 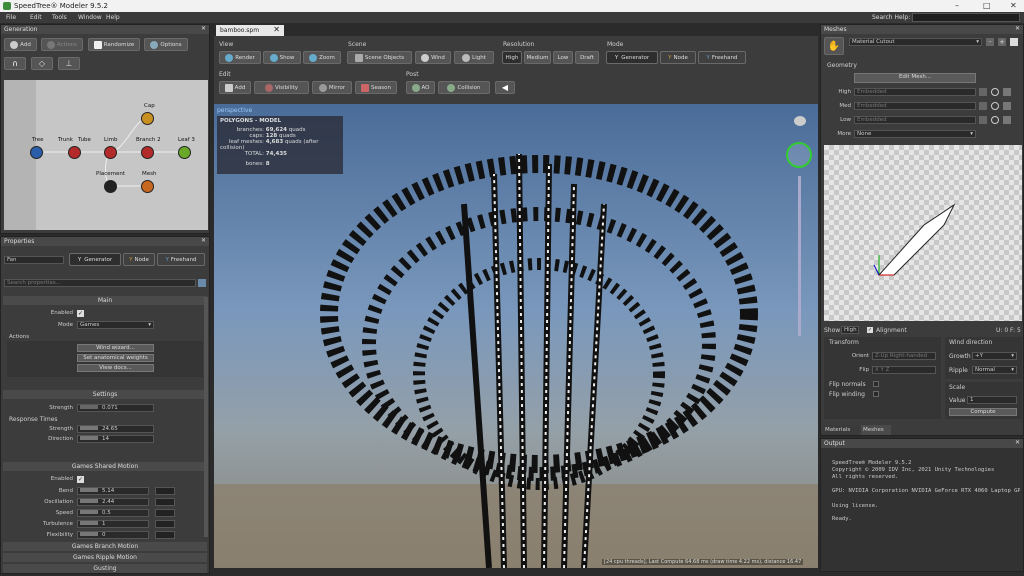 I want to click on oscillation-curve, so click(x=165, y=502).